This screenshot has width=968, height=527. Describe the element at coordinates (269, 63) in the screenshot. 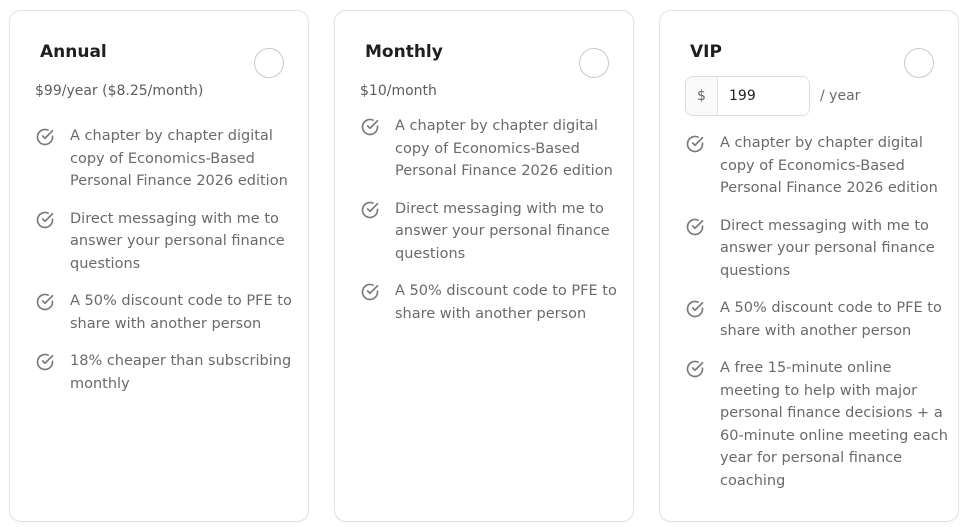

I see `plan-radio-annual` at that location.